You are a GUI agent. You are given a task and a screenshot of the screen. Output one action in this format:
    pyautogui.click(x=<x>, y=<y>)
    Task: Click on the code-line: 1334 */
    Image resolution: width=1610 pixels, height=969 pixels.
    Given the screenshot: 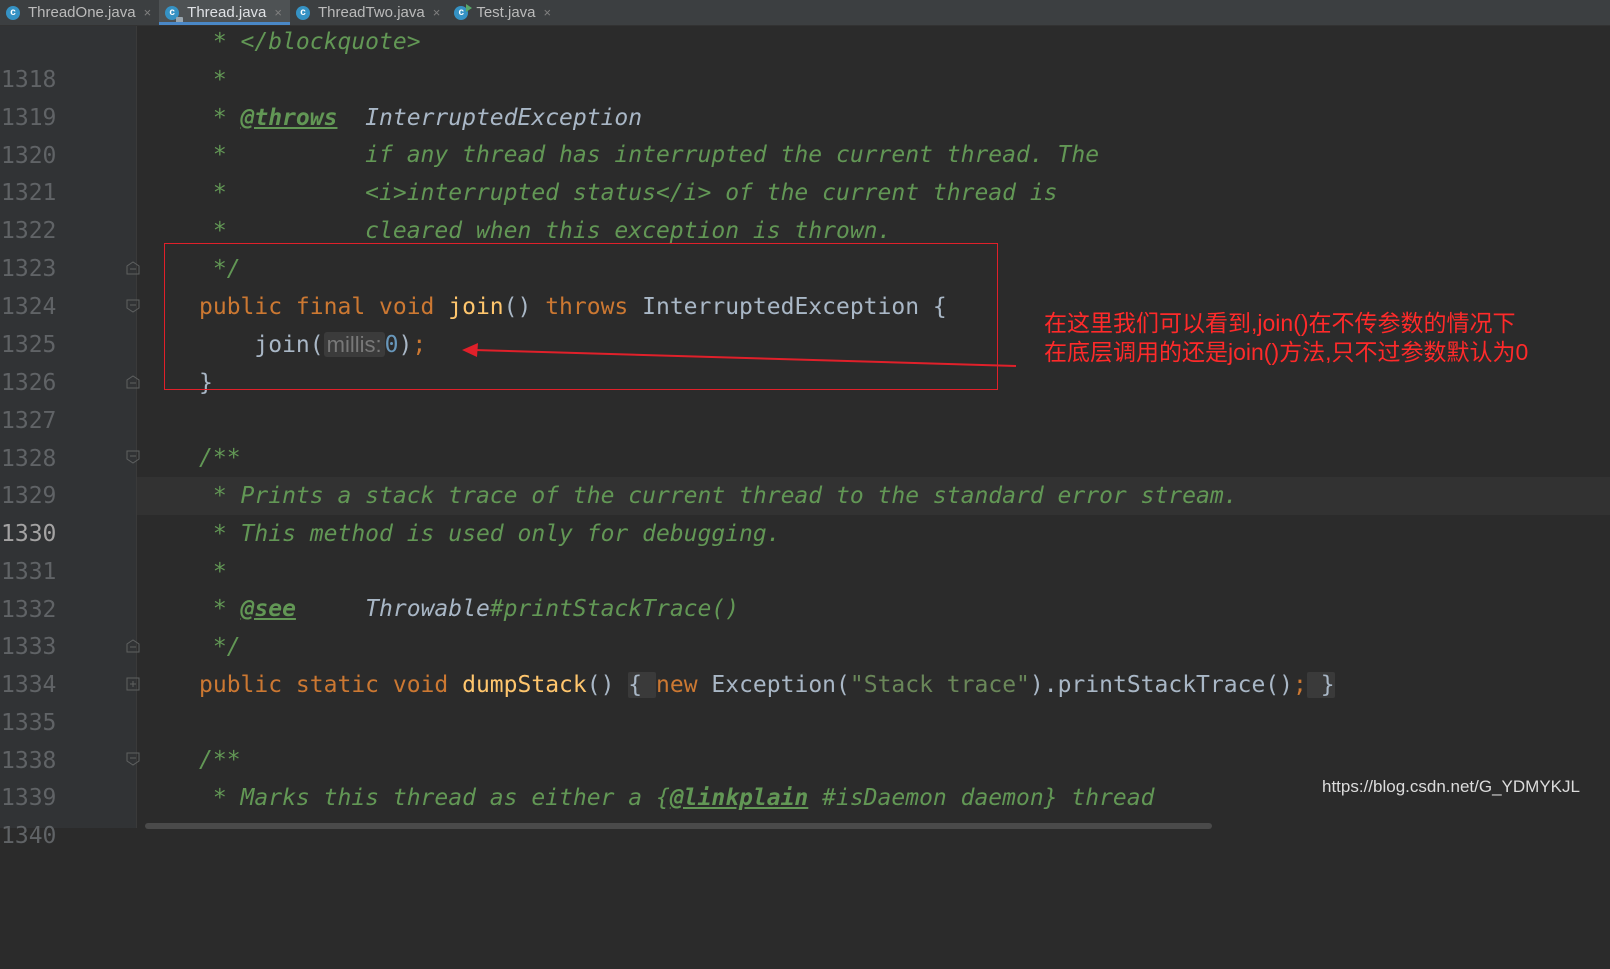 What is the action you would take?
    pyautogui.click(x=805, y=663)
    